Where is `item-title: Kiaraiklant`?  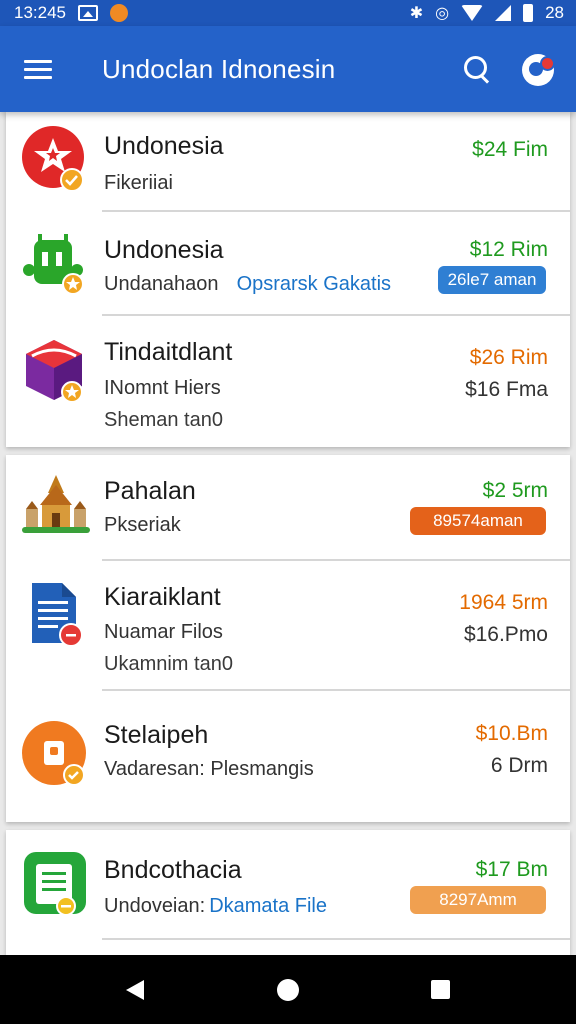
item-title: Kiaraiklant is located at coordinates (162, 597).